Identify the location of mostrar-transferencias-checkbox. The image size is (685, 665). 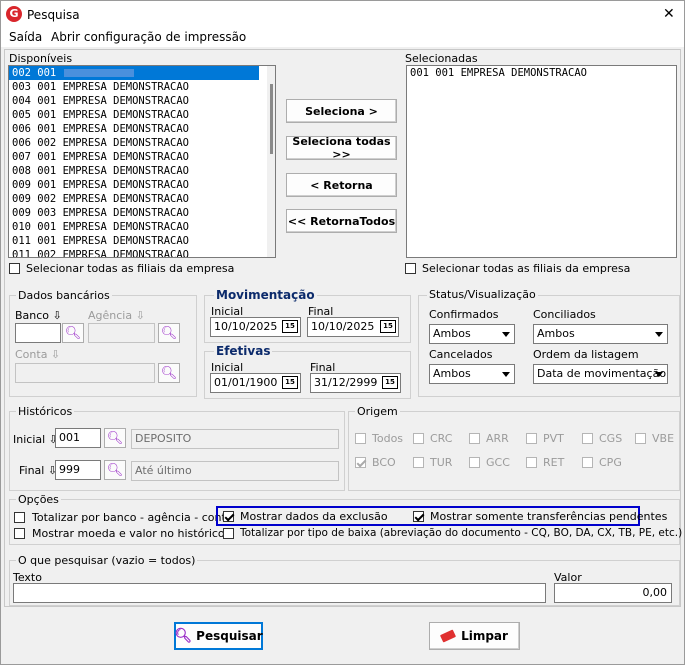
(418, 516).